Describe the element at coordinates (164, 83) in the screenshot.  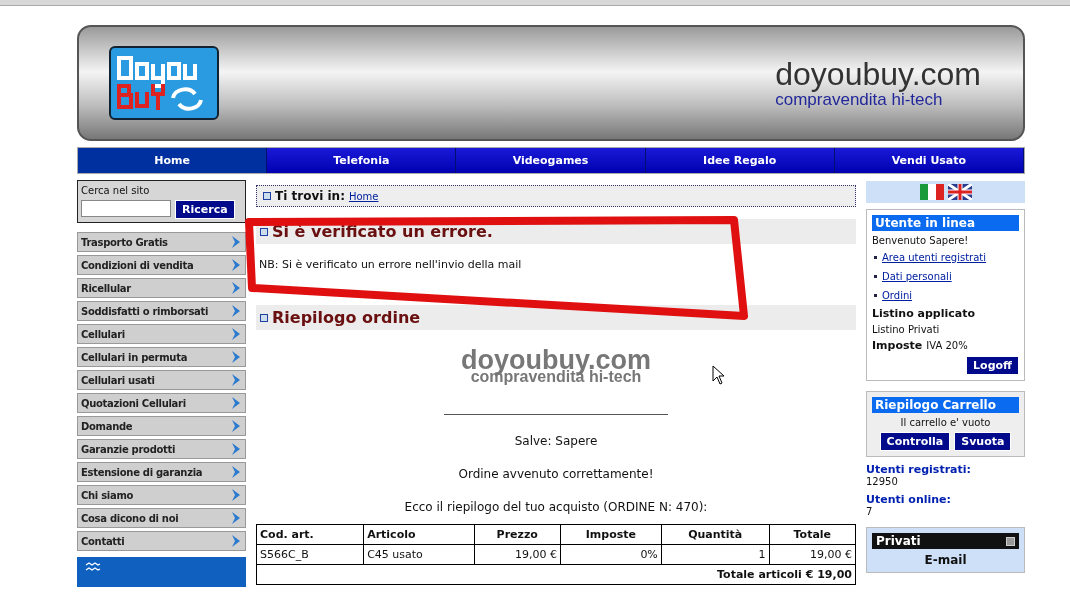
I see `logo-icon` at that location.